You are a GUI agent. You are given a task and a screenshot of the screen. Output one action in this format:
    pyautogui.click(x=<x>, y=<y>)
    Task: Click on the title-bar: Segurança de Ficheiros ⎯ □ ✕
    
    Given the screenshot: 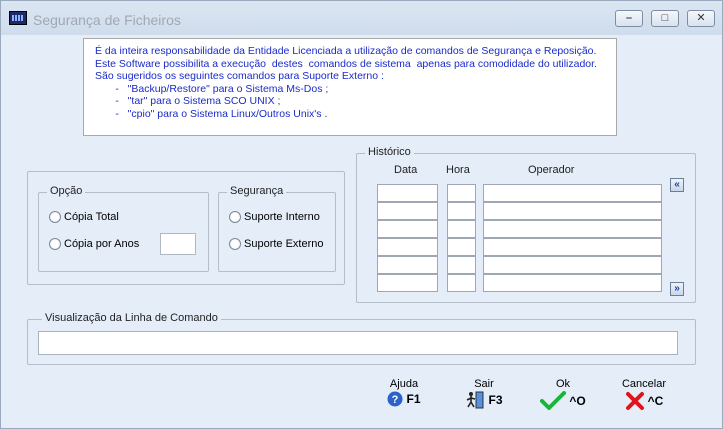 What is the action you would take?
    pyautogui.click(x=361, y=18)
    